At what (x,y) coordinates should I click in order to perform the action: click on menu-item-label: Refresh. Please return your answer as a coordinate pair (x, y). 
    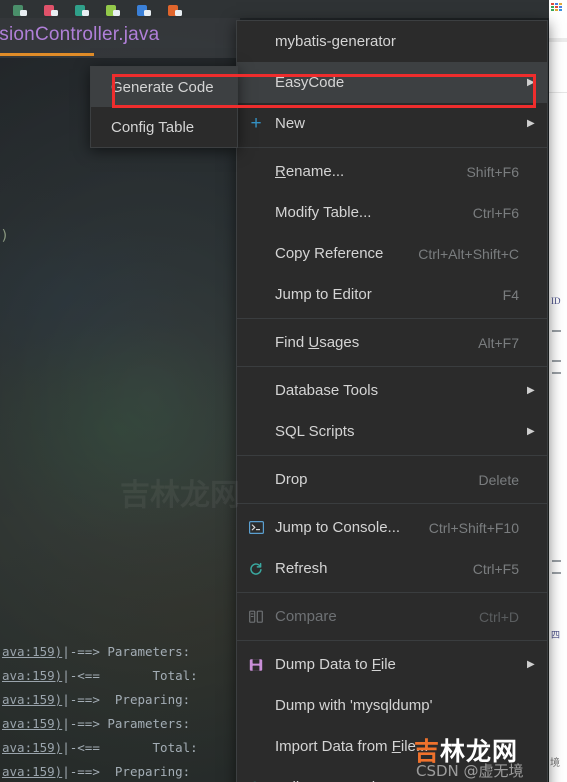
    Looking at the image, I should click on (301, 568).